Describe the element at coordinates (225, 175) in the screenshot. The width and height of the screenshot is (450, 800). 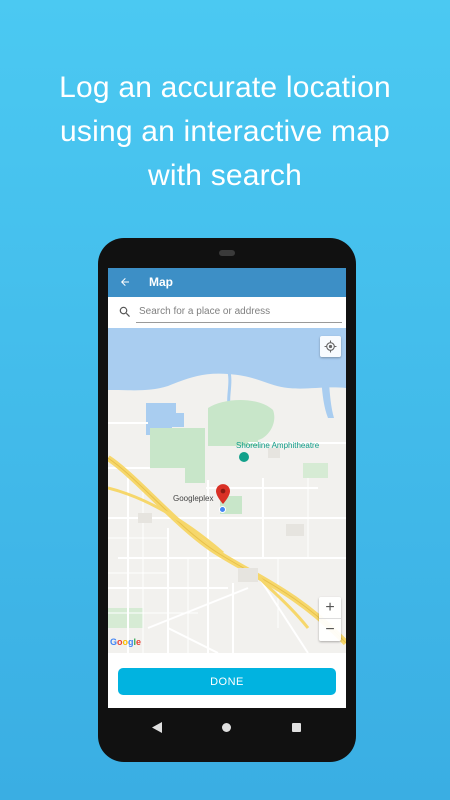
I see `headline-line-3: with search` at that location.